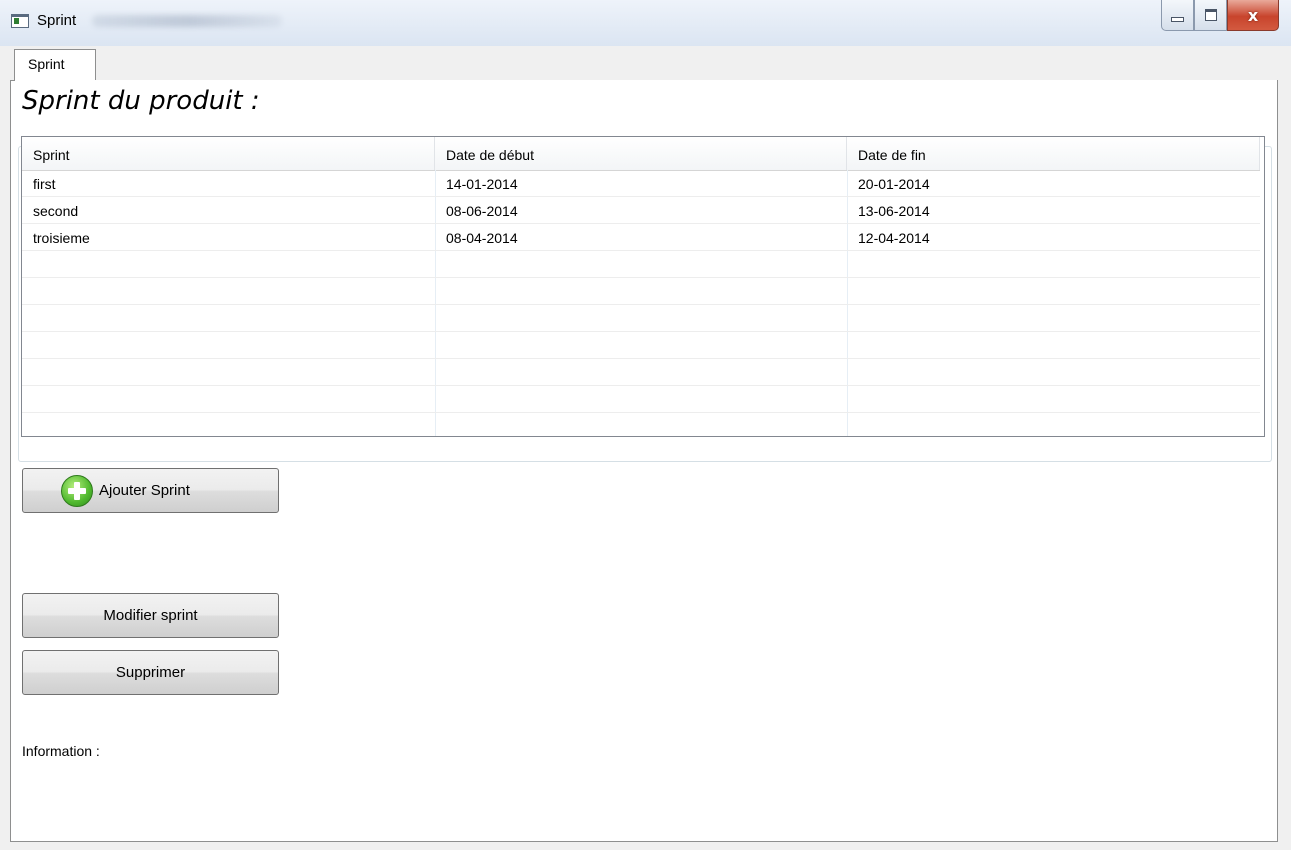 Image resolution: width=1291 pixels, height=850 pixels. I want to click on title-bar: Sprint x, so click(645, 23).